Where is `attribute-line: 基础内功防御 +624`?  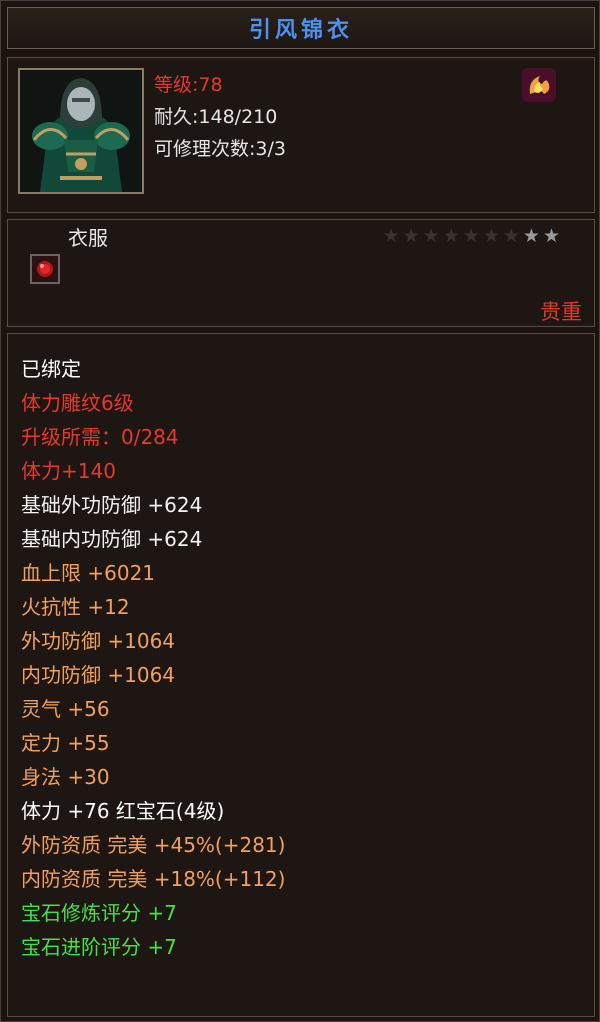 attribute-line: 基础内功防御 +624 is located at coordinates (112, 539).